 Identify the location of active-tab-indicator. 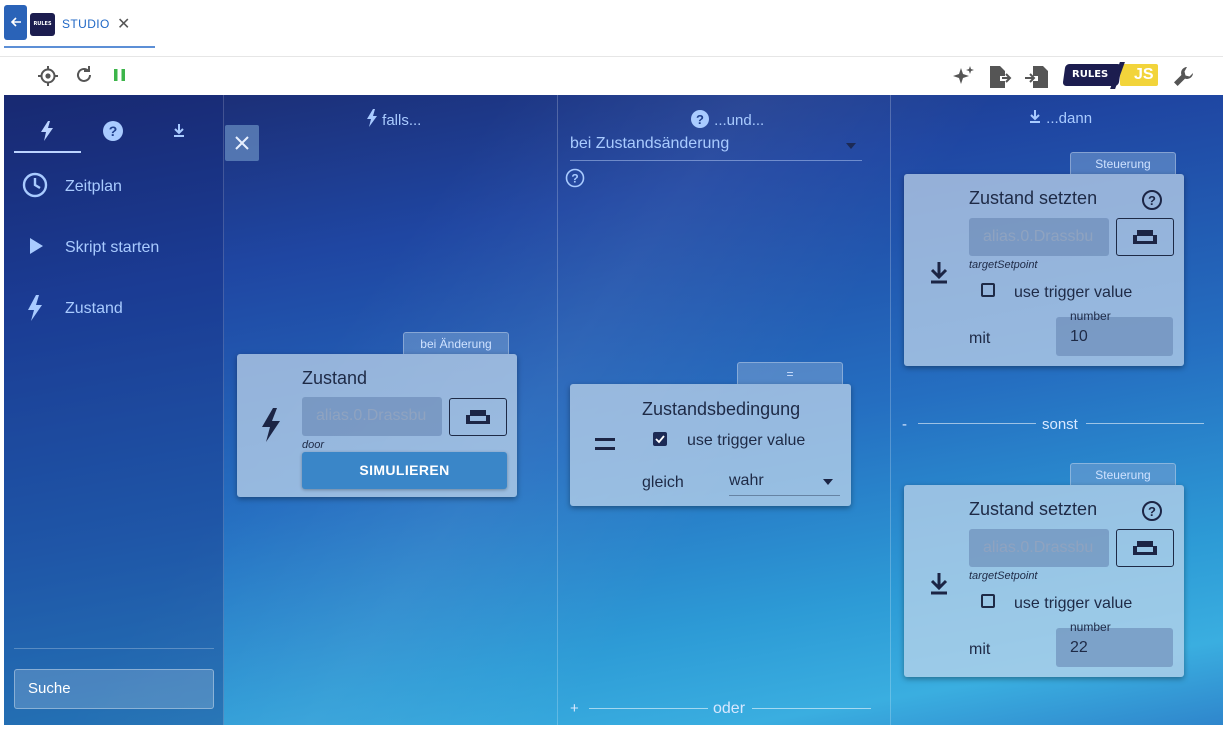
(79, 47).